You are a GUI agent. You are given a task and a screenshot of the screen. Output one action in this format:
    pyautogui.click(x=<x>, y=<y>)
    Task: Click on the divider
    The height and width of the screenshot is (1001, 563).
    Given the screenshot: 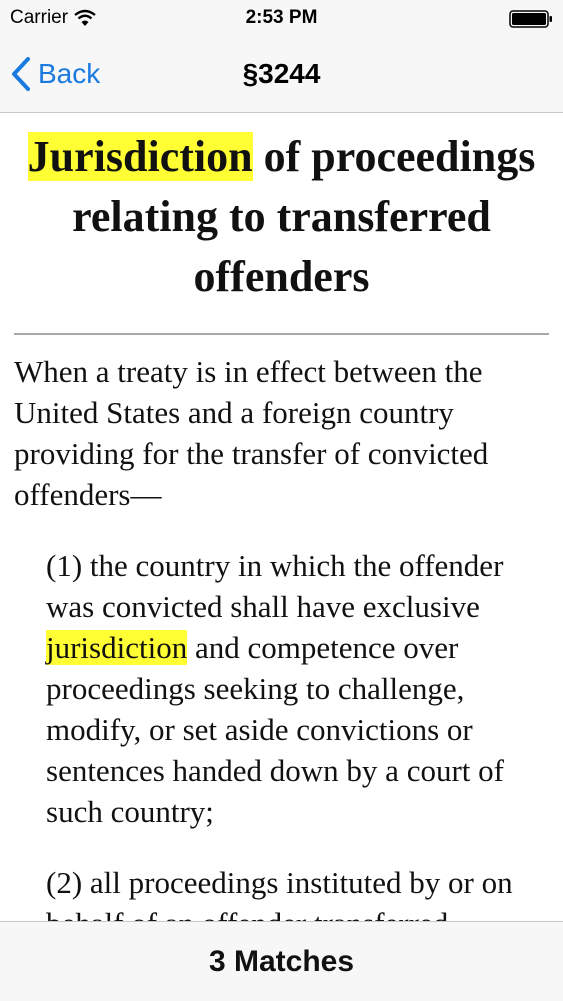 What is the action you would take?
    pyautogui.click(x=281, y=334)
    